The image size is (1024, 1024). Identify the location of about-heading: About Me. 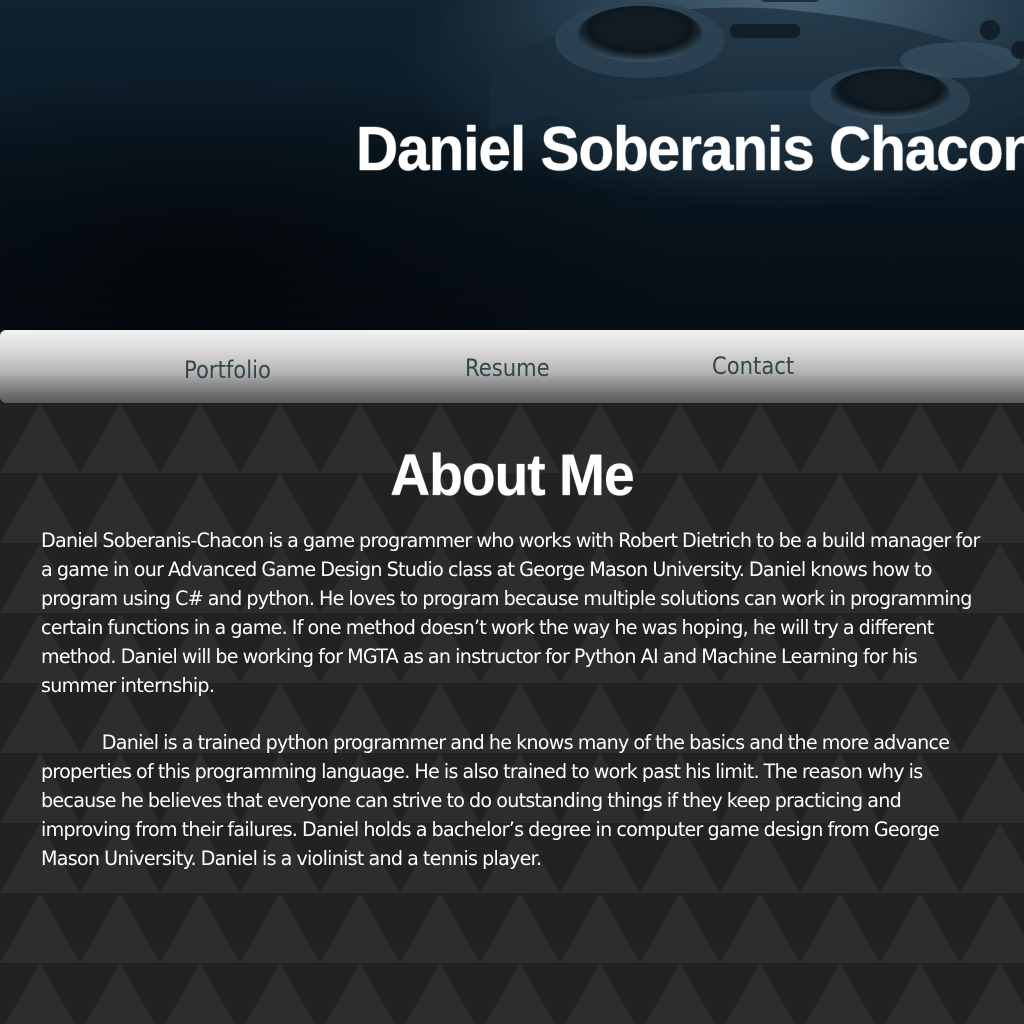
(512, 475).